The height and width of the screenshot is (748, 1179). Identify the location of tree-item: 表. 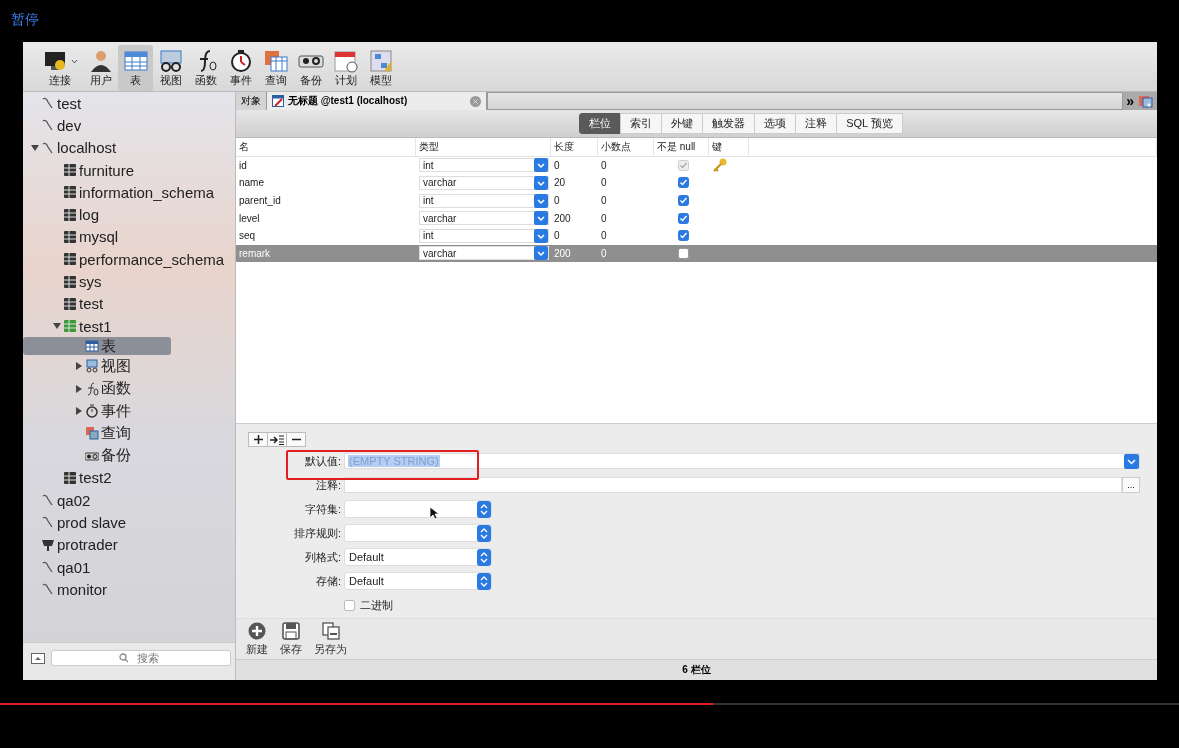
(97, 346).